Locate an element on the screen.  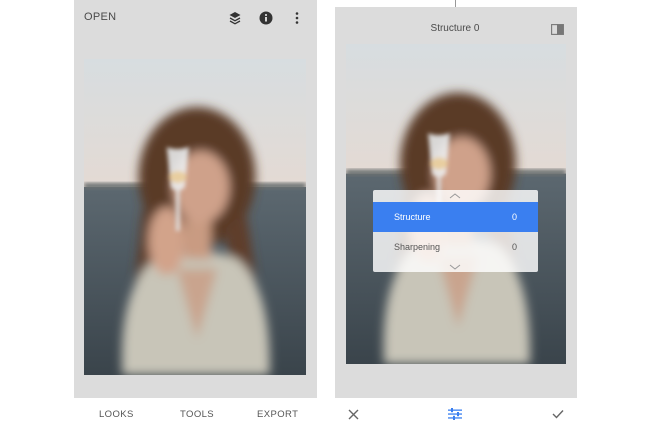
close-icon is located at coordinates (353, 414).